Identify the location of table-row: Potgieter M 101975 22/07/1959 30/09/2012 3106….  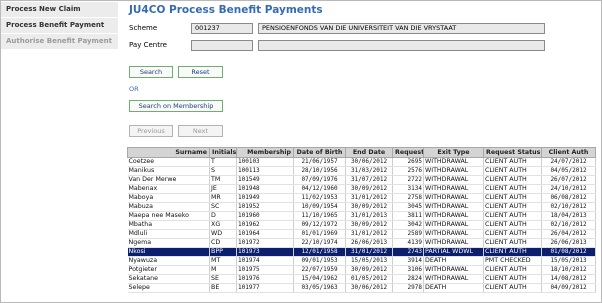
(361, 270).